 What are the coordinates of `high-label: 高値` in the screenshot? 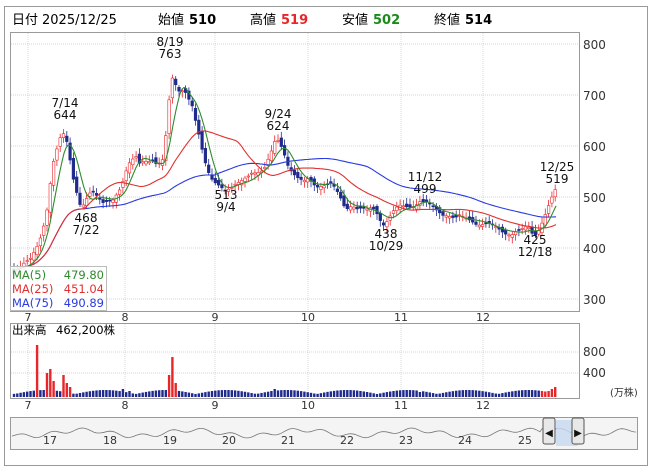 It's located at (263, 20).